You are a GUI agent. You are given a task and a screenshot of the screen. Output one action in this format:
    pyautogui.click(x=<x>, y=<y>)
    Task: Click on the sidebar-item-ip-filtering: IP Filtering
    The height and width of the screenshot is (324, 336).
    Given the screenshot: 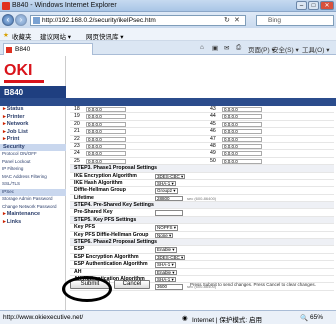 What is the action you would take?
    pyautogui.click(x=33, y=170)
    